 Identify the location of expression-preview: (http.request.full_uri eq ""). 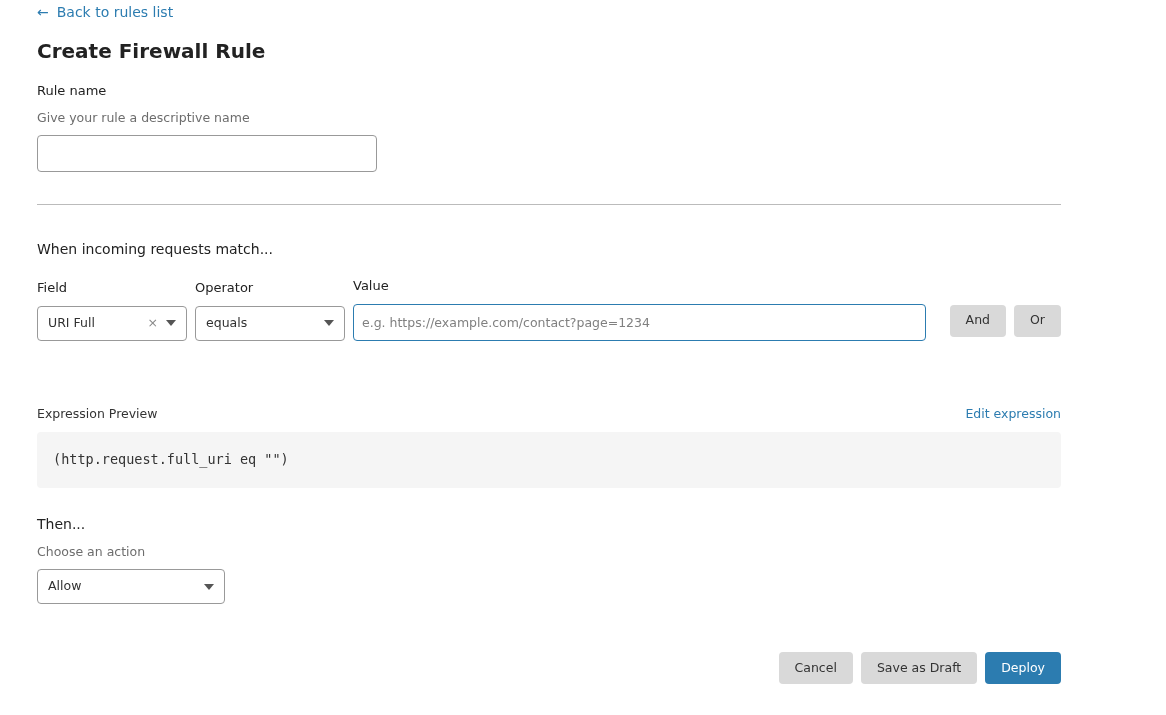
(549, 459).